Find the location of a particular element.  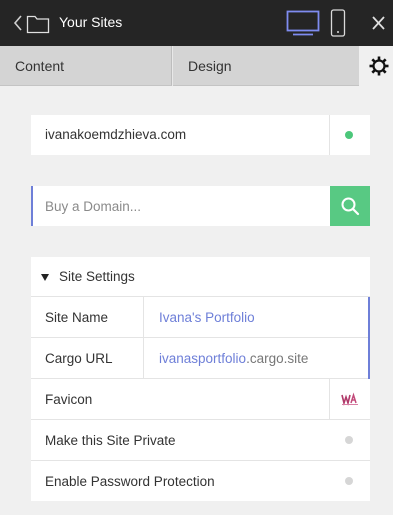

tab-bar: Content Design is located at coordinates (196, 66).